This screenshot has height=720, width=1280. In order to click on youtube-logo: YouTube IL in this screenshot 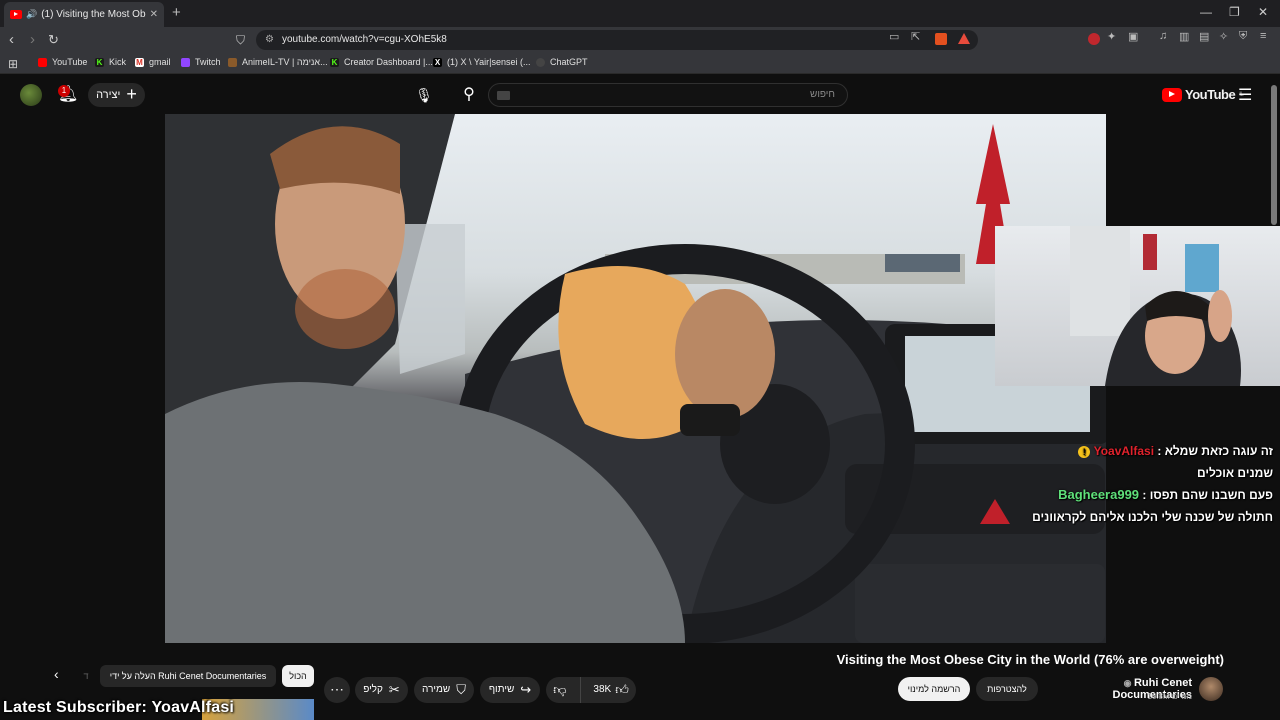, I will do `click(1203, 94)`.